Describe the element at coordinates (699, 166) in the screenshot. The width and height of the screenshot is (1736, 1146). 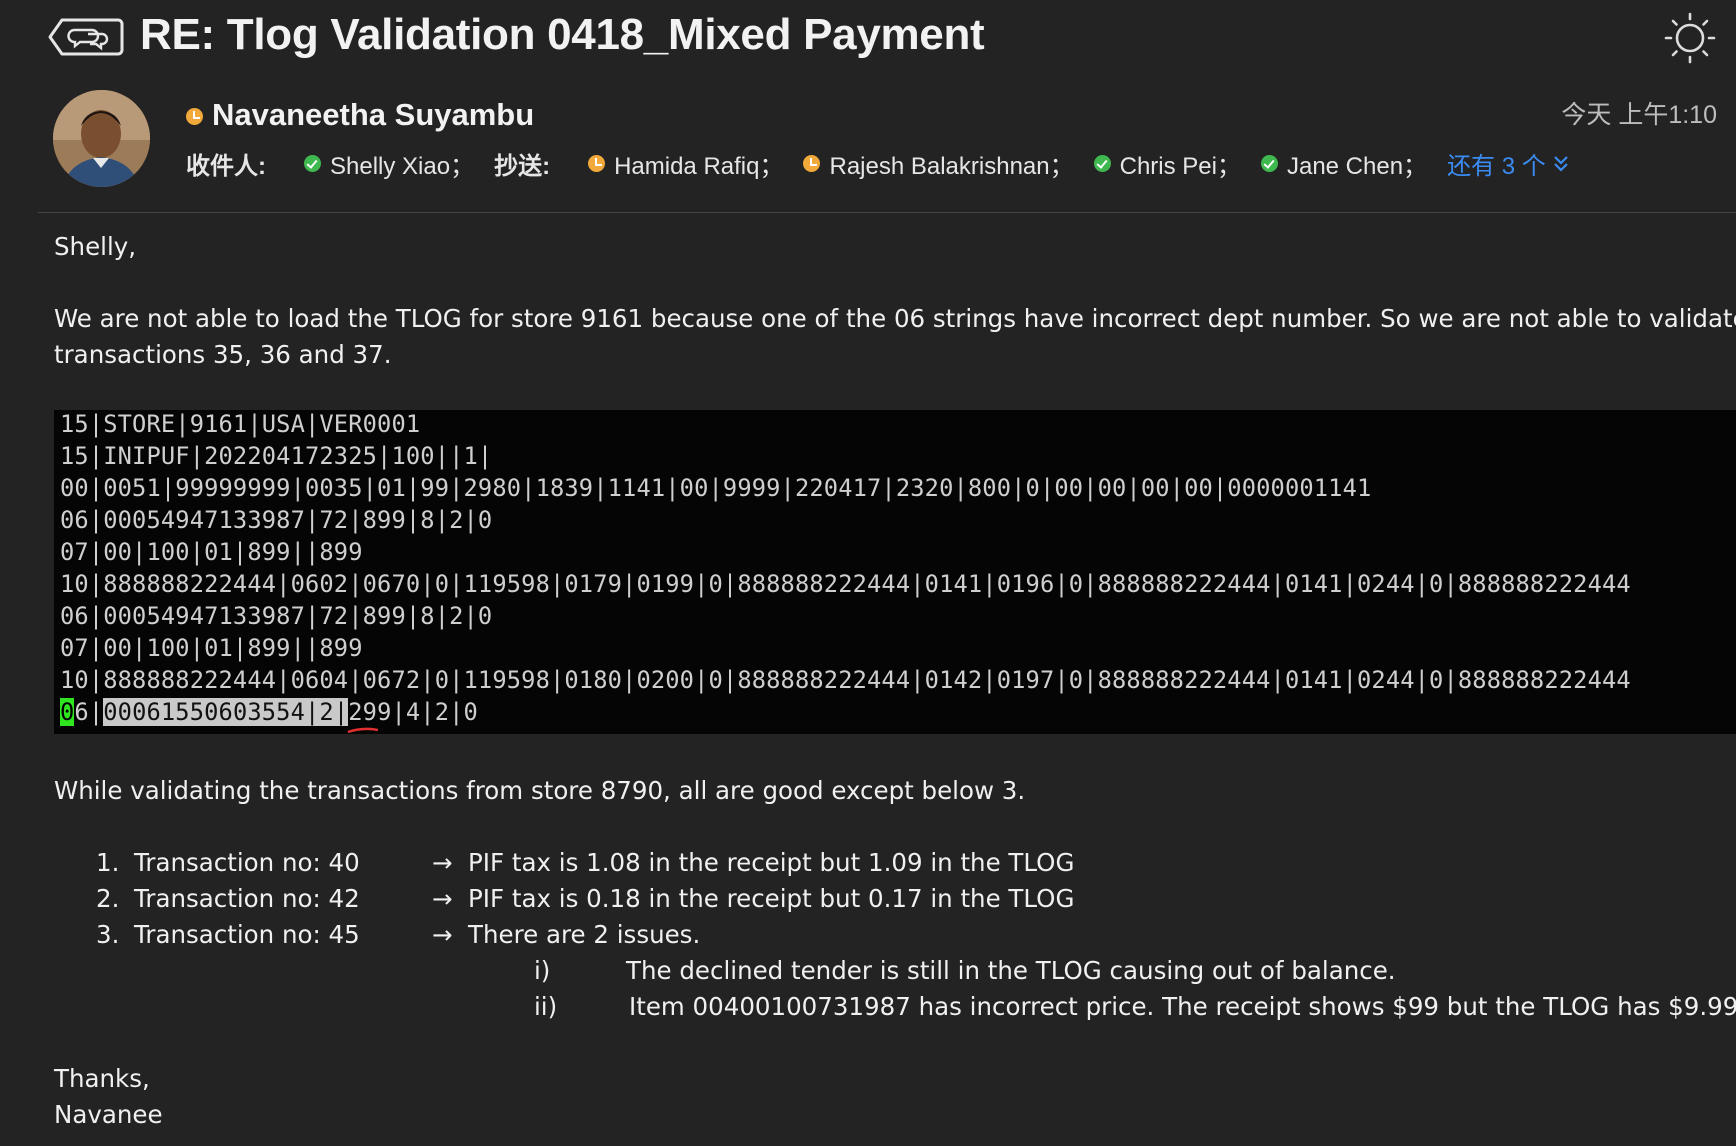
I see `recipient-name: Hamida Rafiq；` at that location.